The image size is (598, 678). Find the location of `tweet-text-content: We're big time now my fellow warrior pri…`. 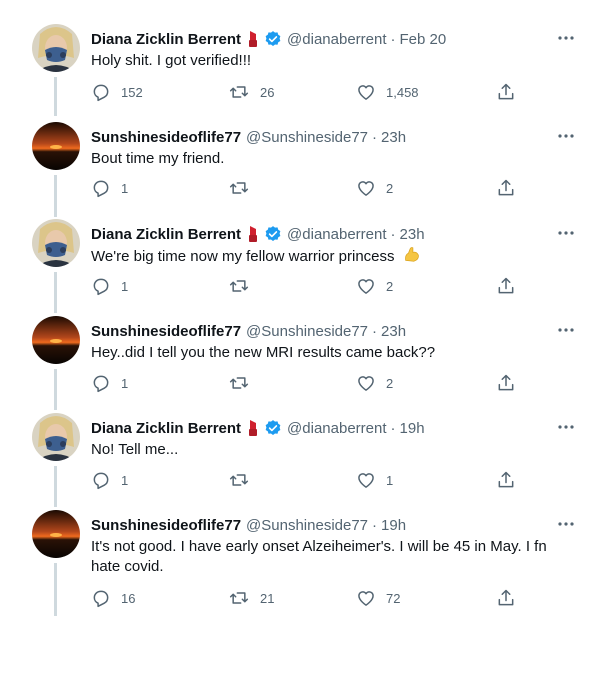

tweet-text-content: We're big time now my fellow warrior pri… is located at coordinates (243, 256).